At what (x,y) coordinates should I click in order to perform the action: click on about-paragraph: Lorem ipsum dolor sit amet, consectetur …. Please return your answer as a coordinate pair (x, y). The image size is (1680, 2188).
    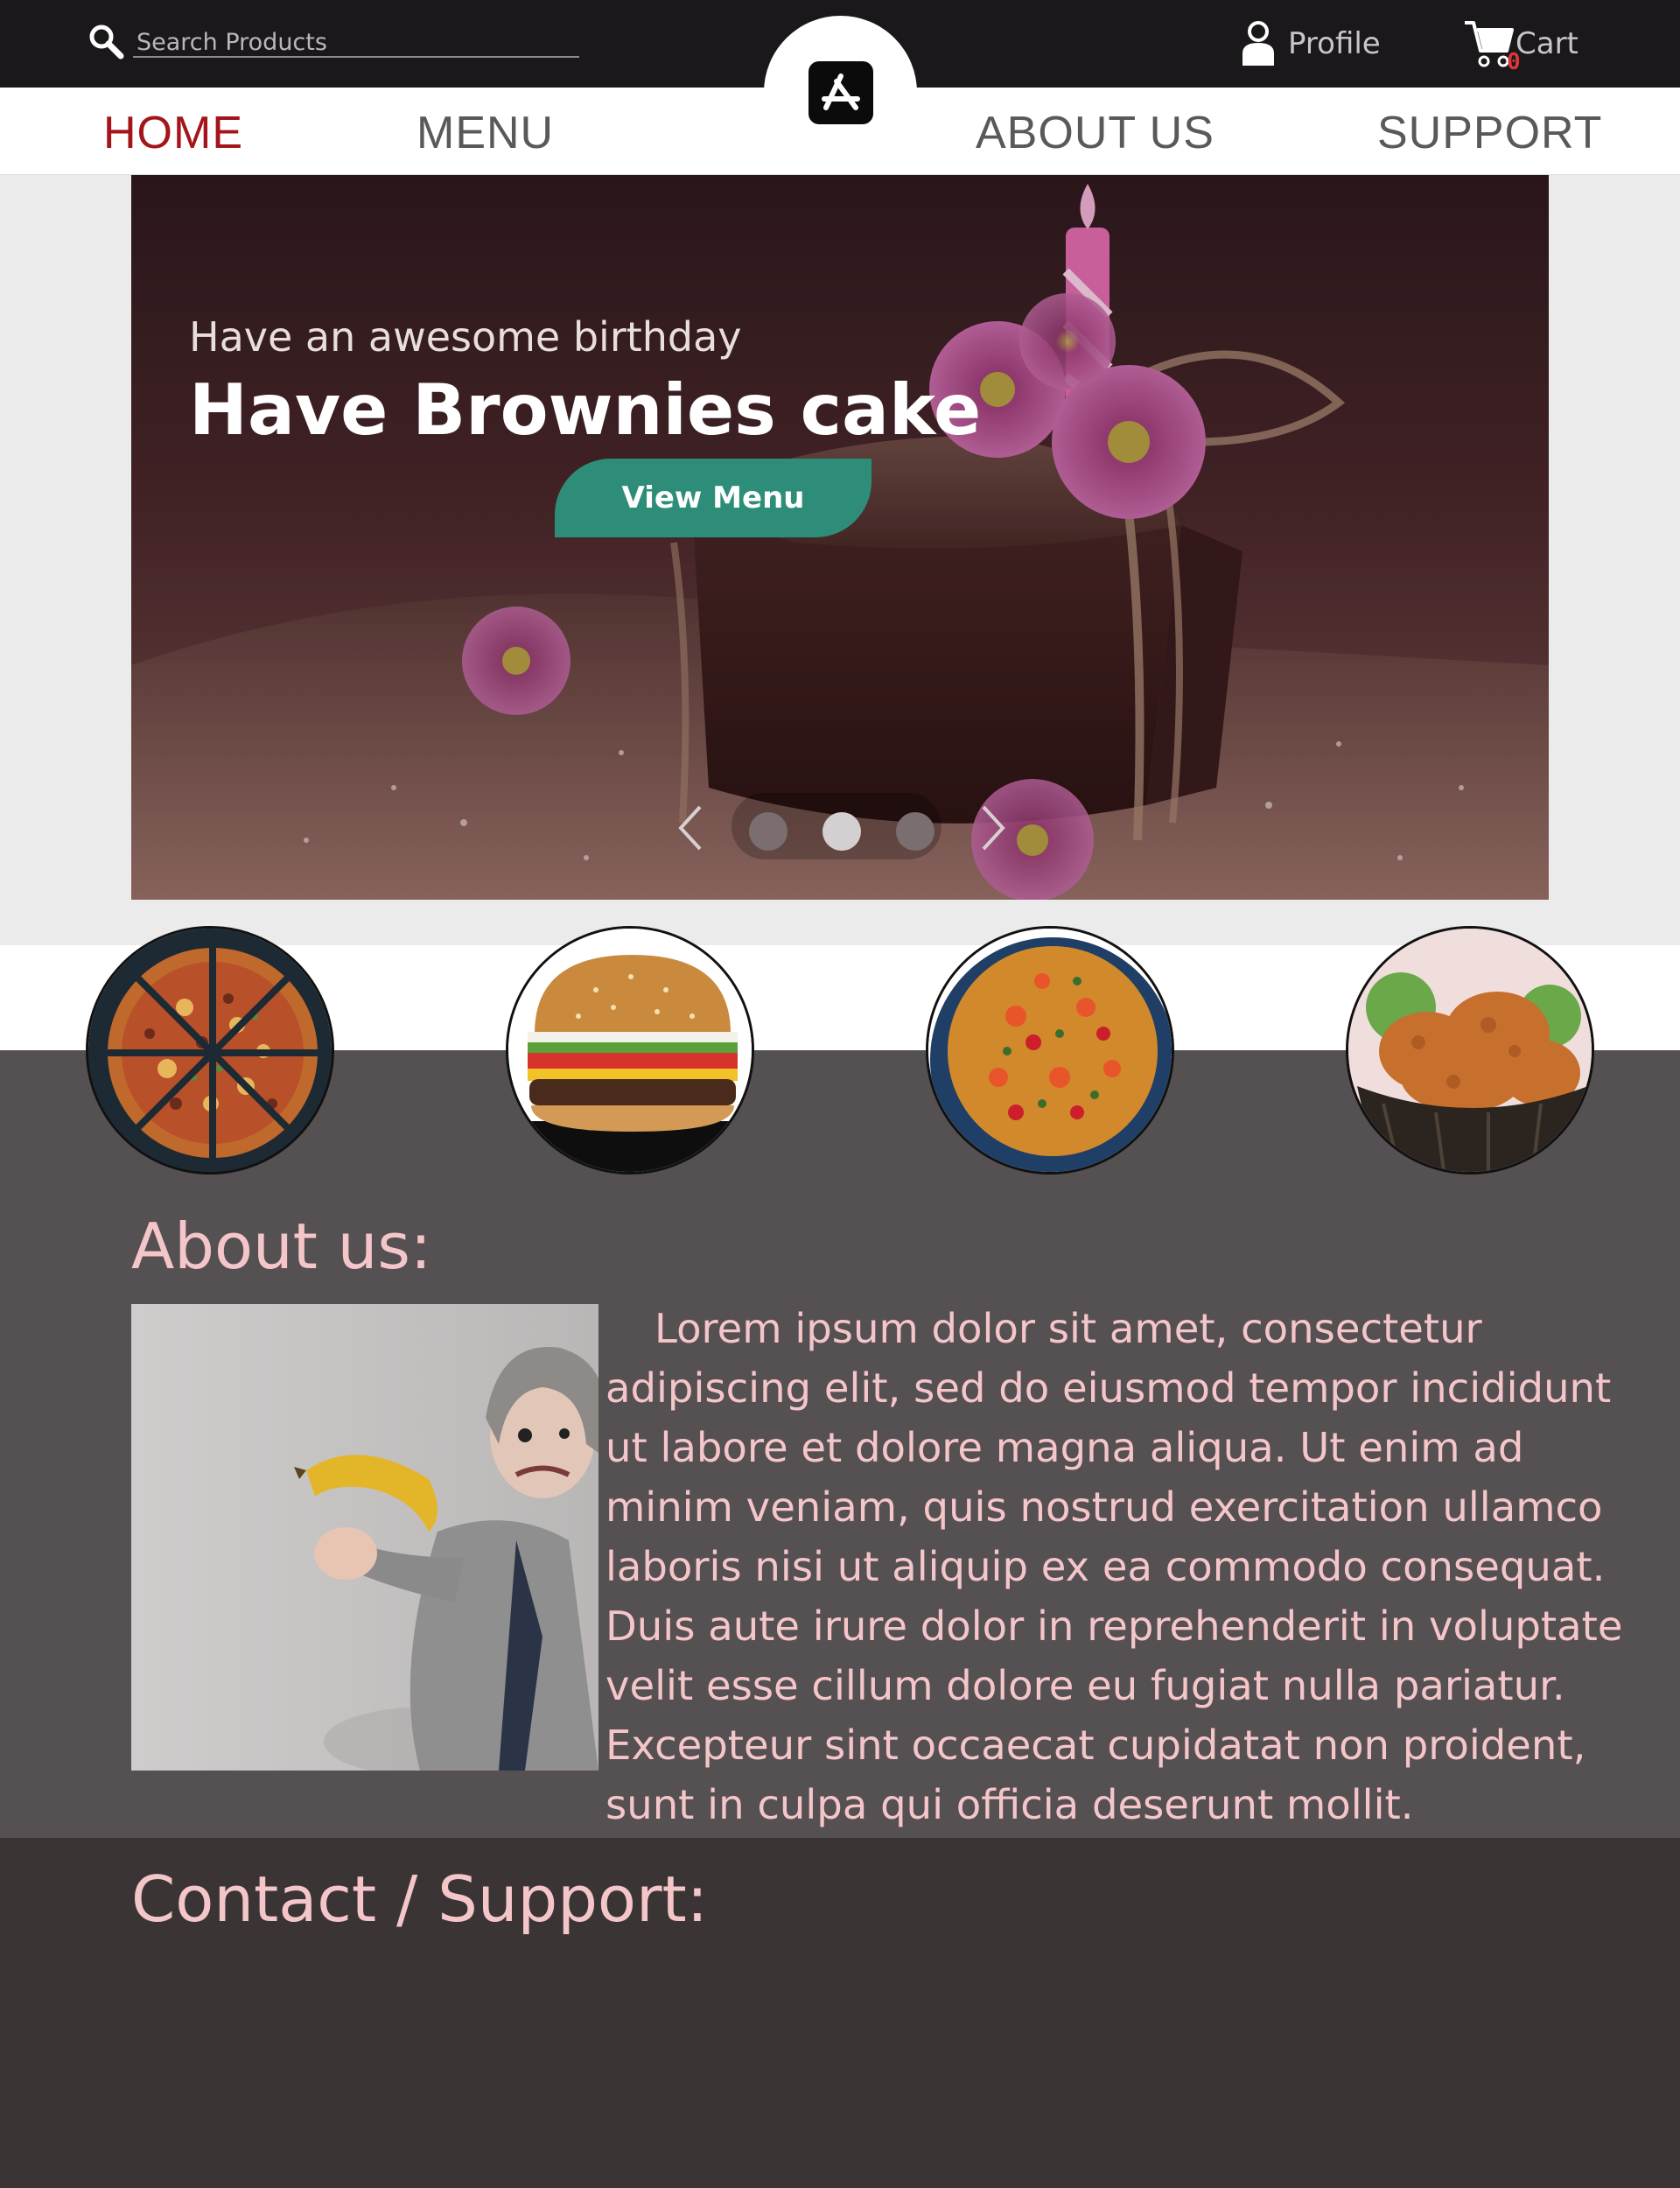
    Looking at the image, I should click on (1114, 1566).